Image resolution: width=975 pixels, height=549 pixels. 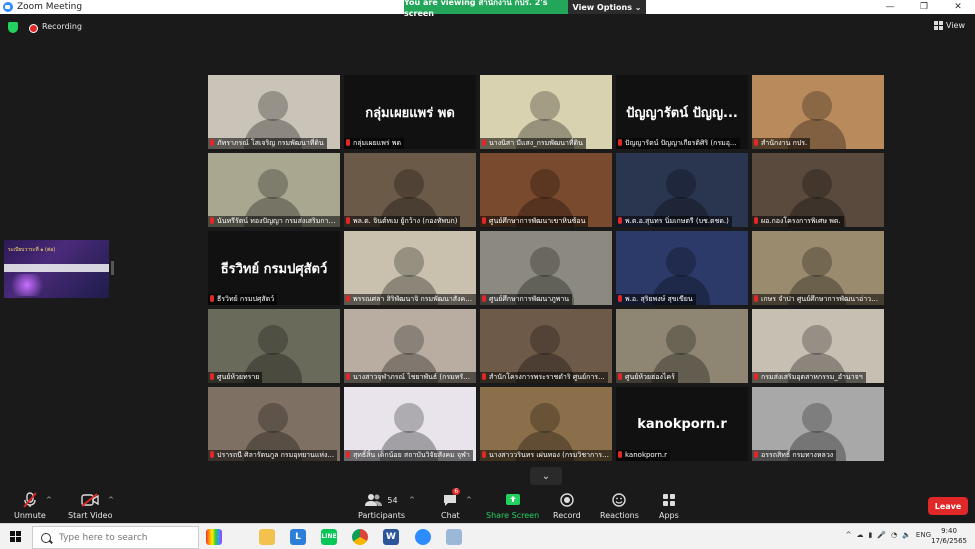 What do you see at coordinates (13, 27) in the screenshot?
I see `security-shield-icon` at bounding box center [13, 27].